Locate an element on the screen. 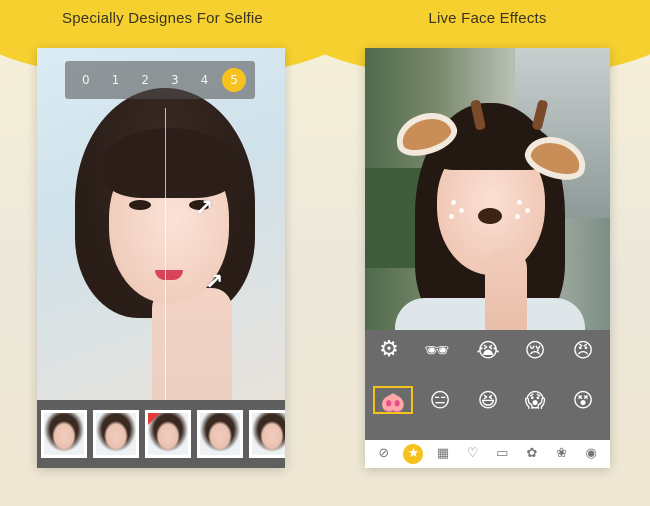 The width and height of the screenshot is (650, 506). tab-hearts: ♡ is located at coordinates (473, 454).